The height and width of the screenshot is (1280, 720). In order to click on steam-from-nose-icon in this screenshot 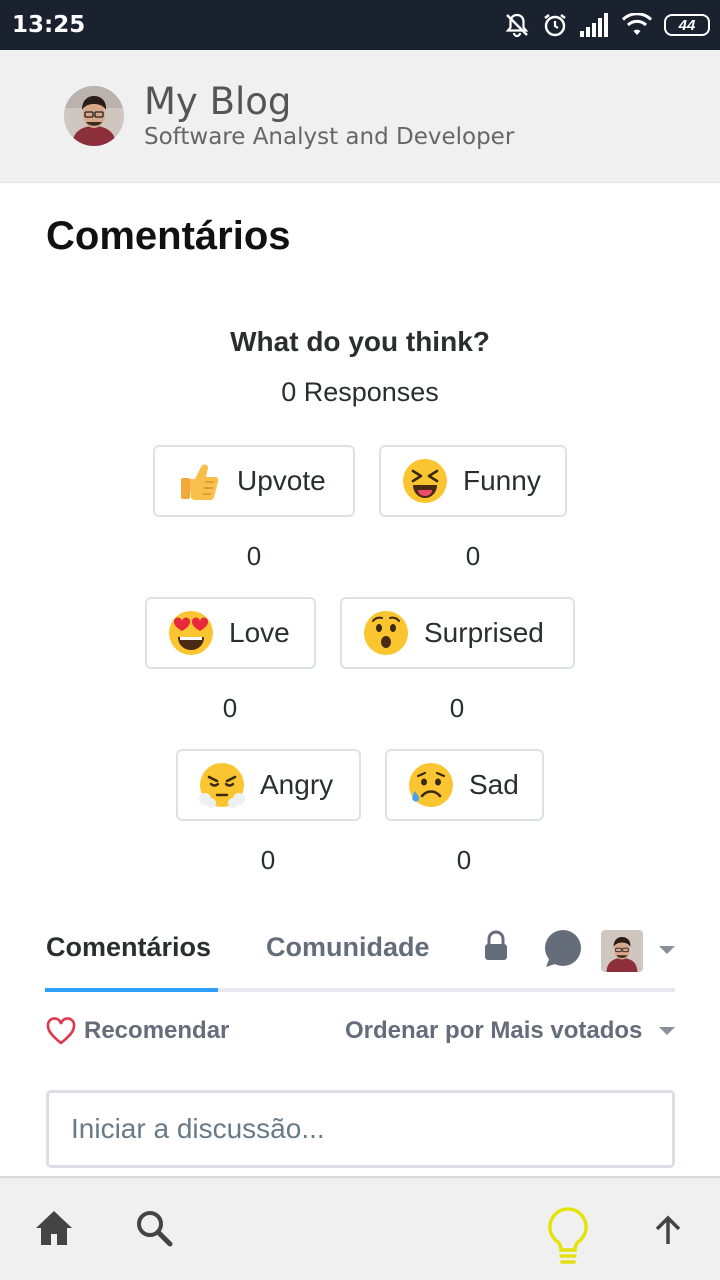, I will do `click(222, 785)`.